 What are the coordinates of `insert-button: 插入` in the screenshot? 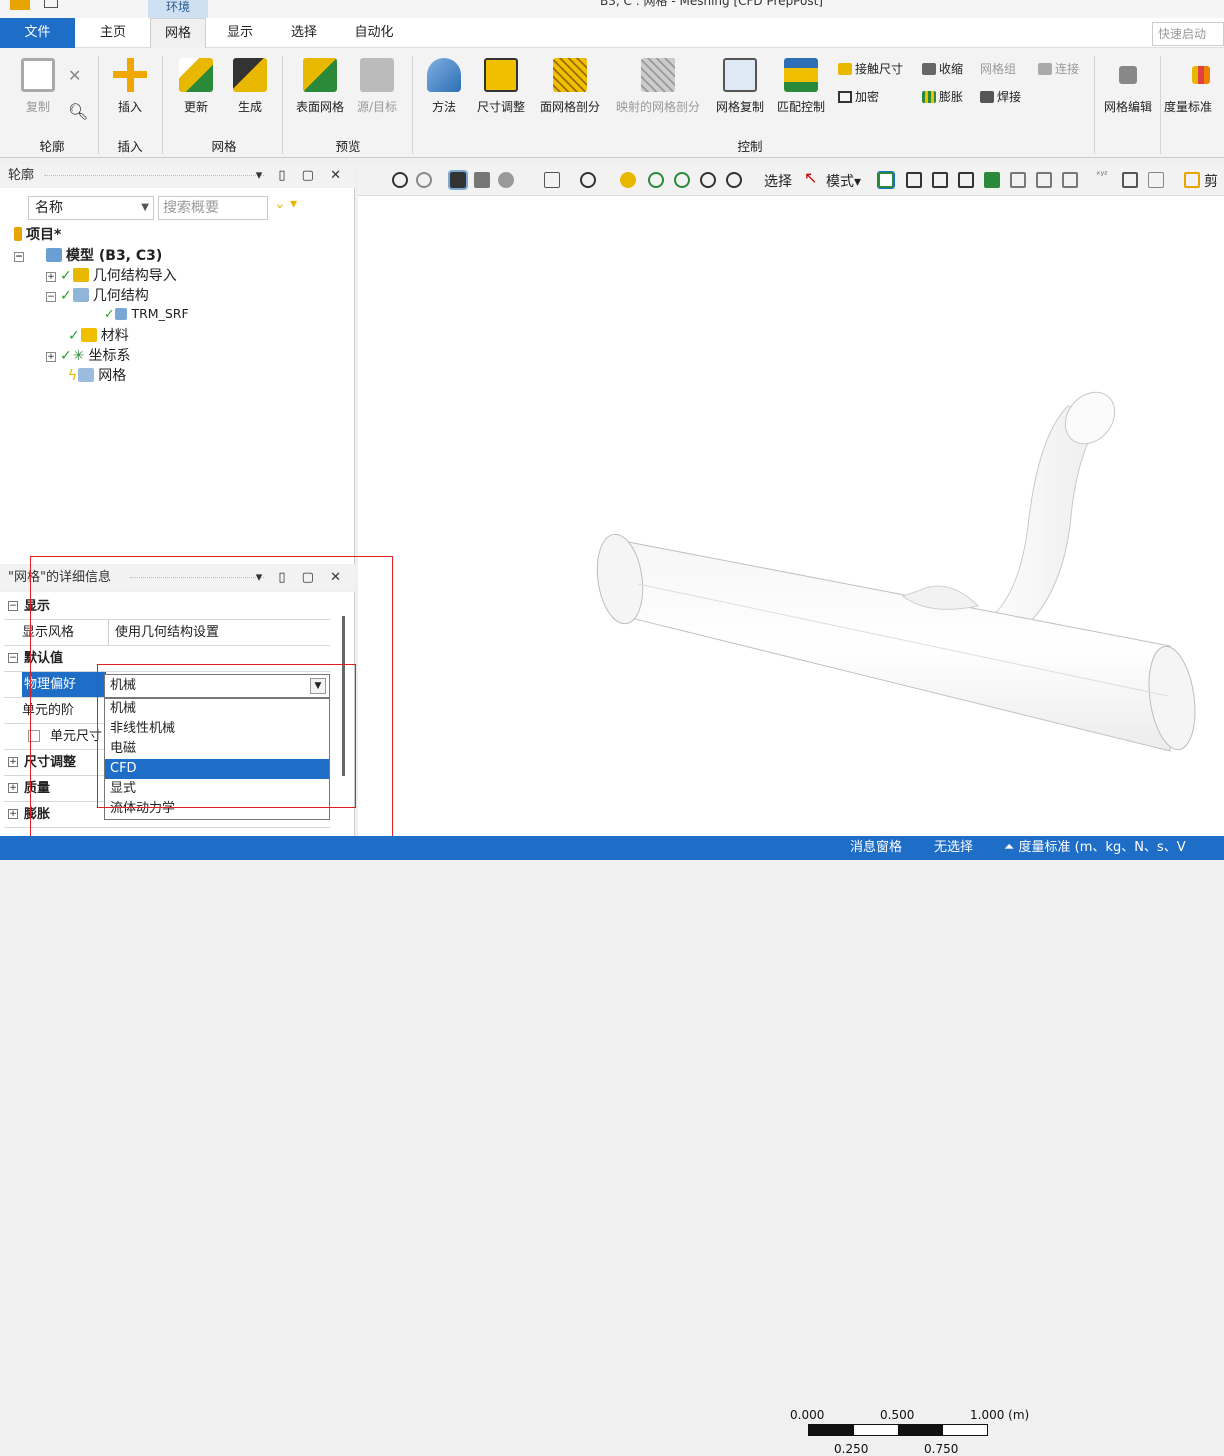 It's located at (130, 86).